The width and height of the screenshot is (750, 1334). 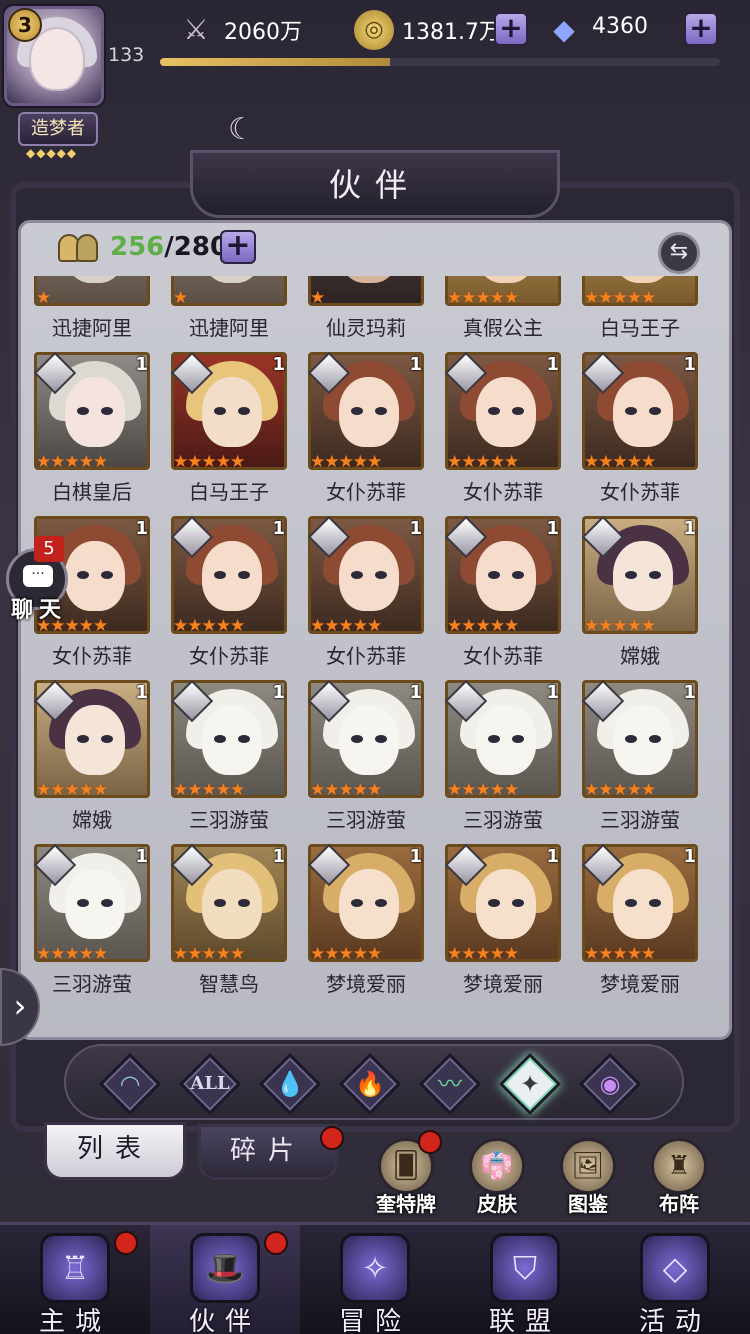 I want to click on nav-main-city: ♖ 主城, so click(x=75, y=1279).